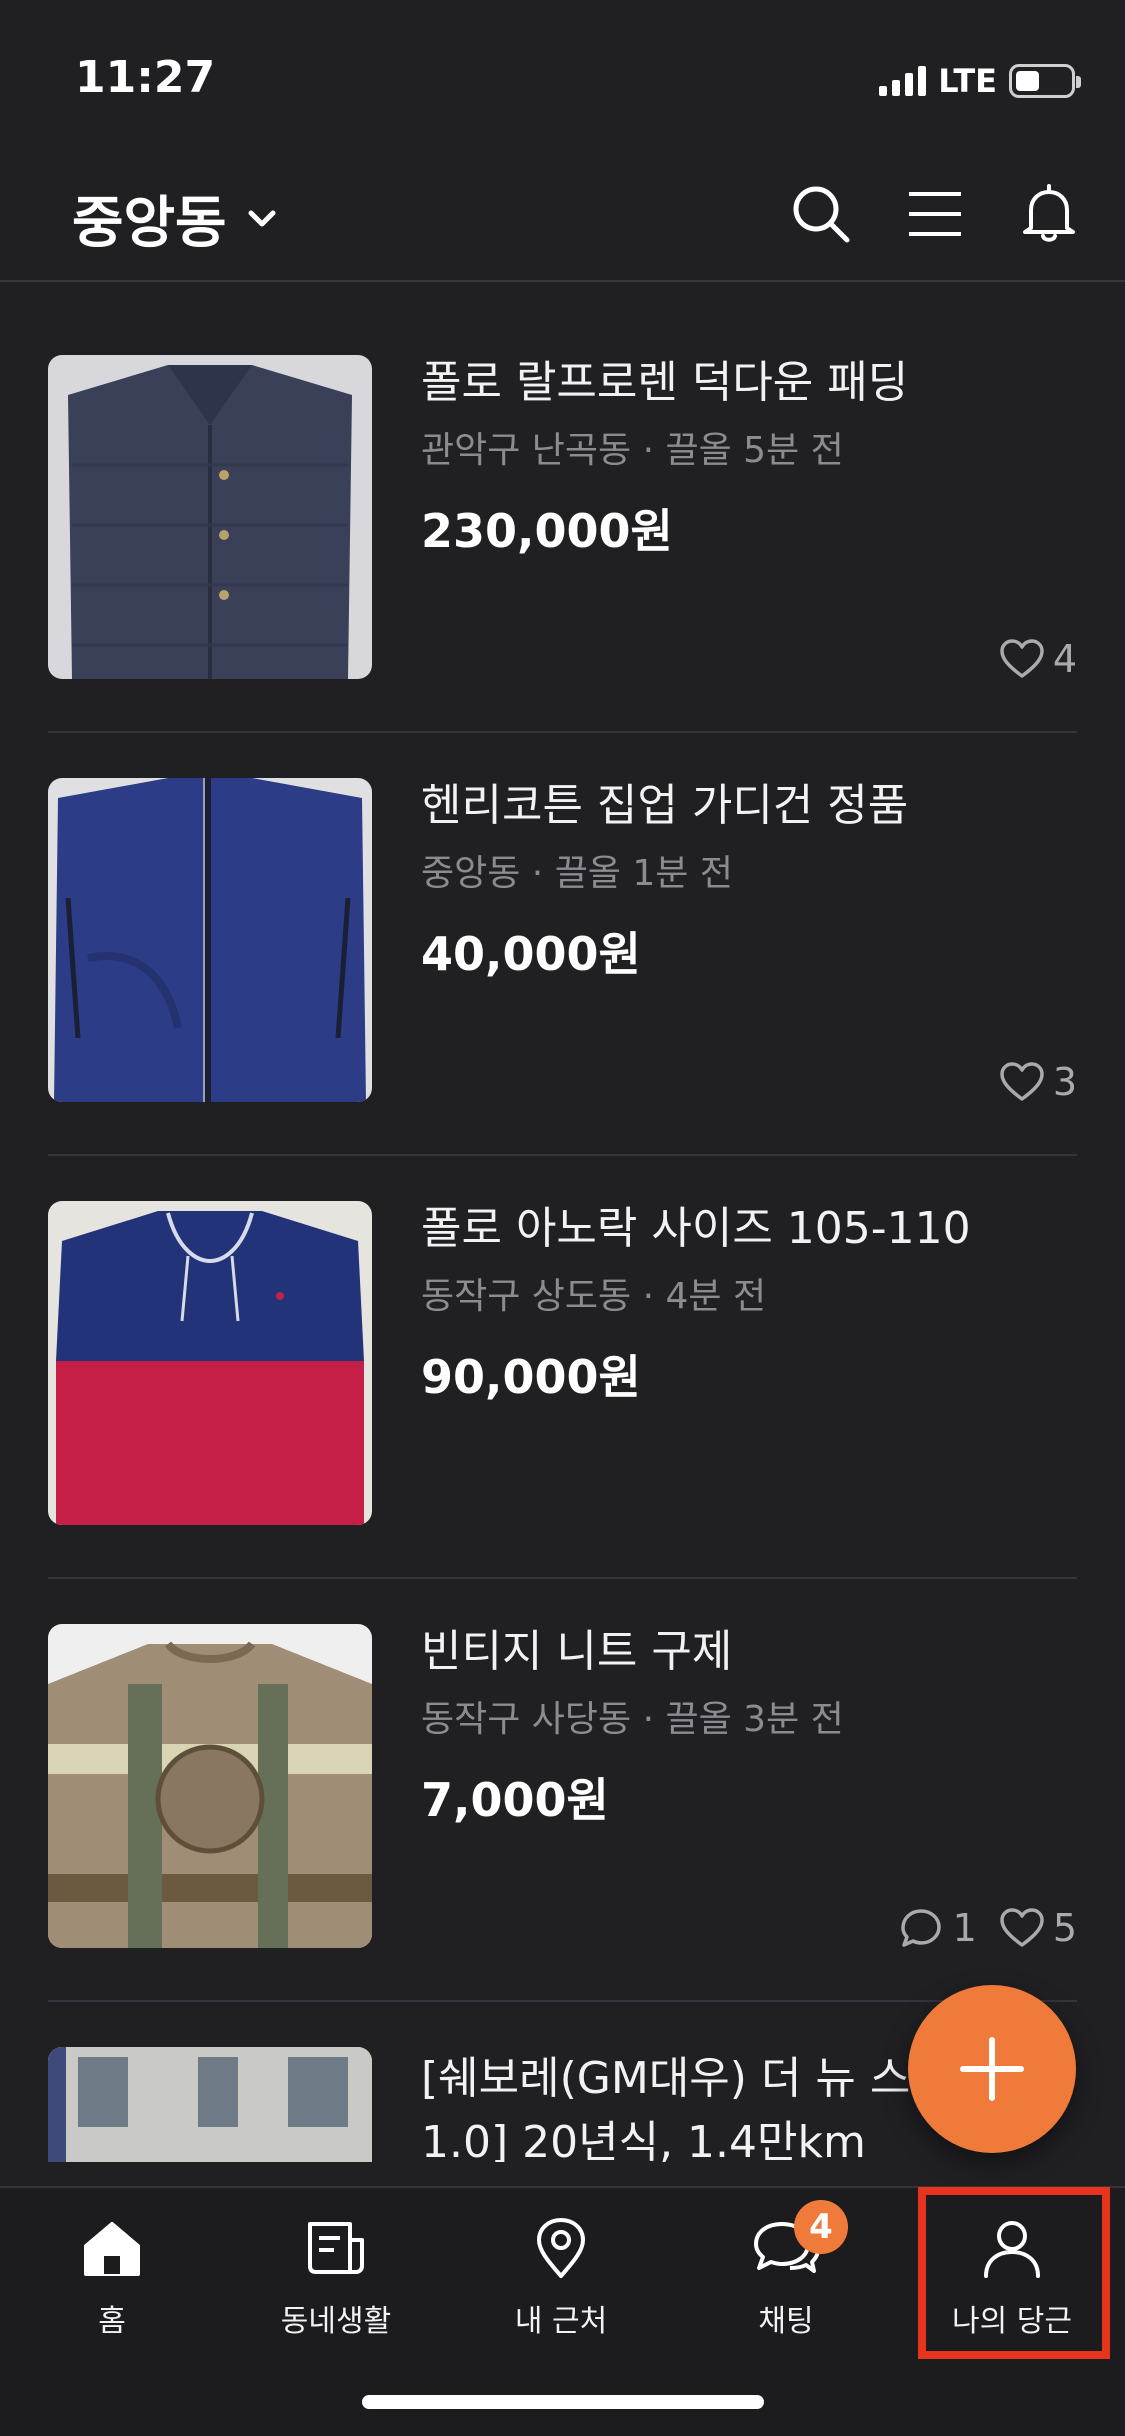 This screenshot has width=1125, height=2436. I want to click on tab-label: 동네생활, so click(336, 2321).